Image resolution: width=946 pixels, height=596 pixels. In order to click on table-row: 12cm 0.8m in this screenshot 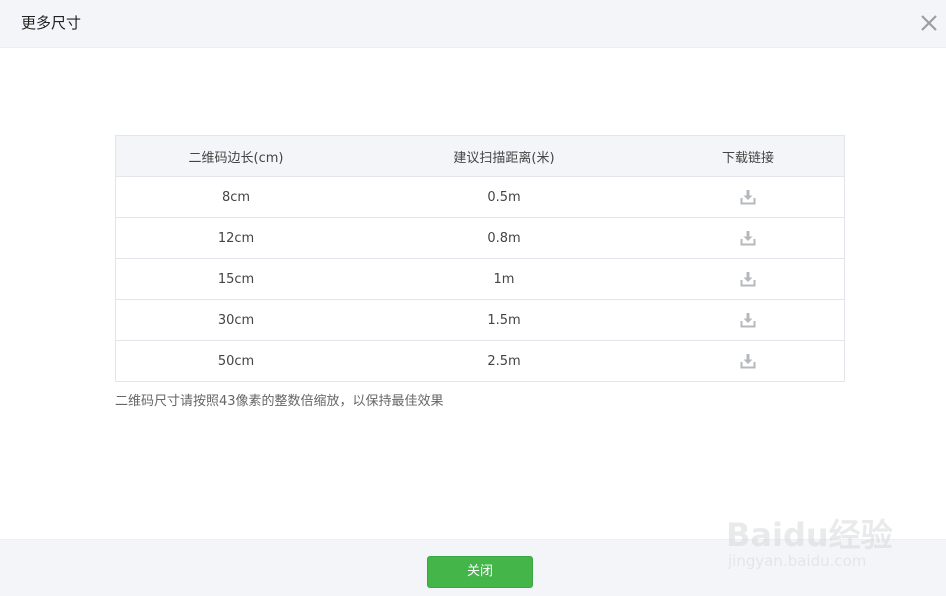, I will do `click(480, 238)`.